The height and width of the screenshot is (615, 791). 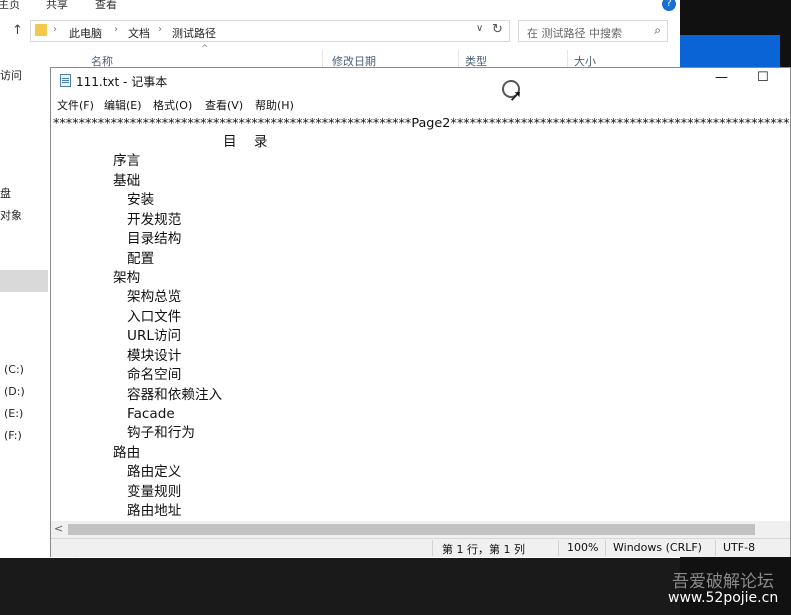 What do you see at coordinates (14, 391) in the screenshot?
I see `nav-item-drive-d: (D:)` at bounding box center [14, 391].